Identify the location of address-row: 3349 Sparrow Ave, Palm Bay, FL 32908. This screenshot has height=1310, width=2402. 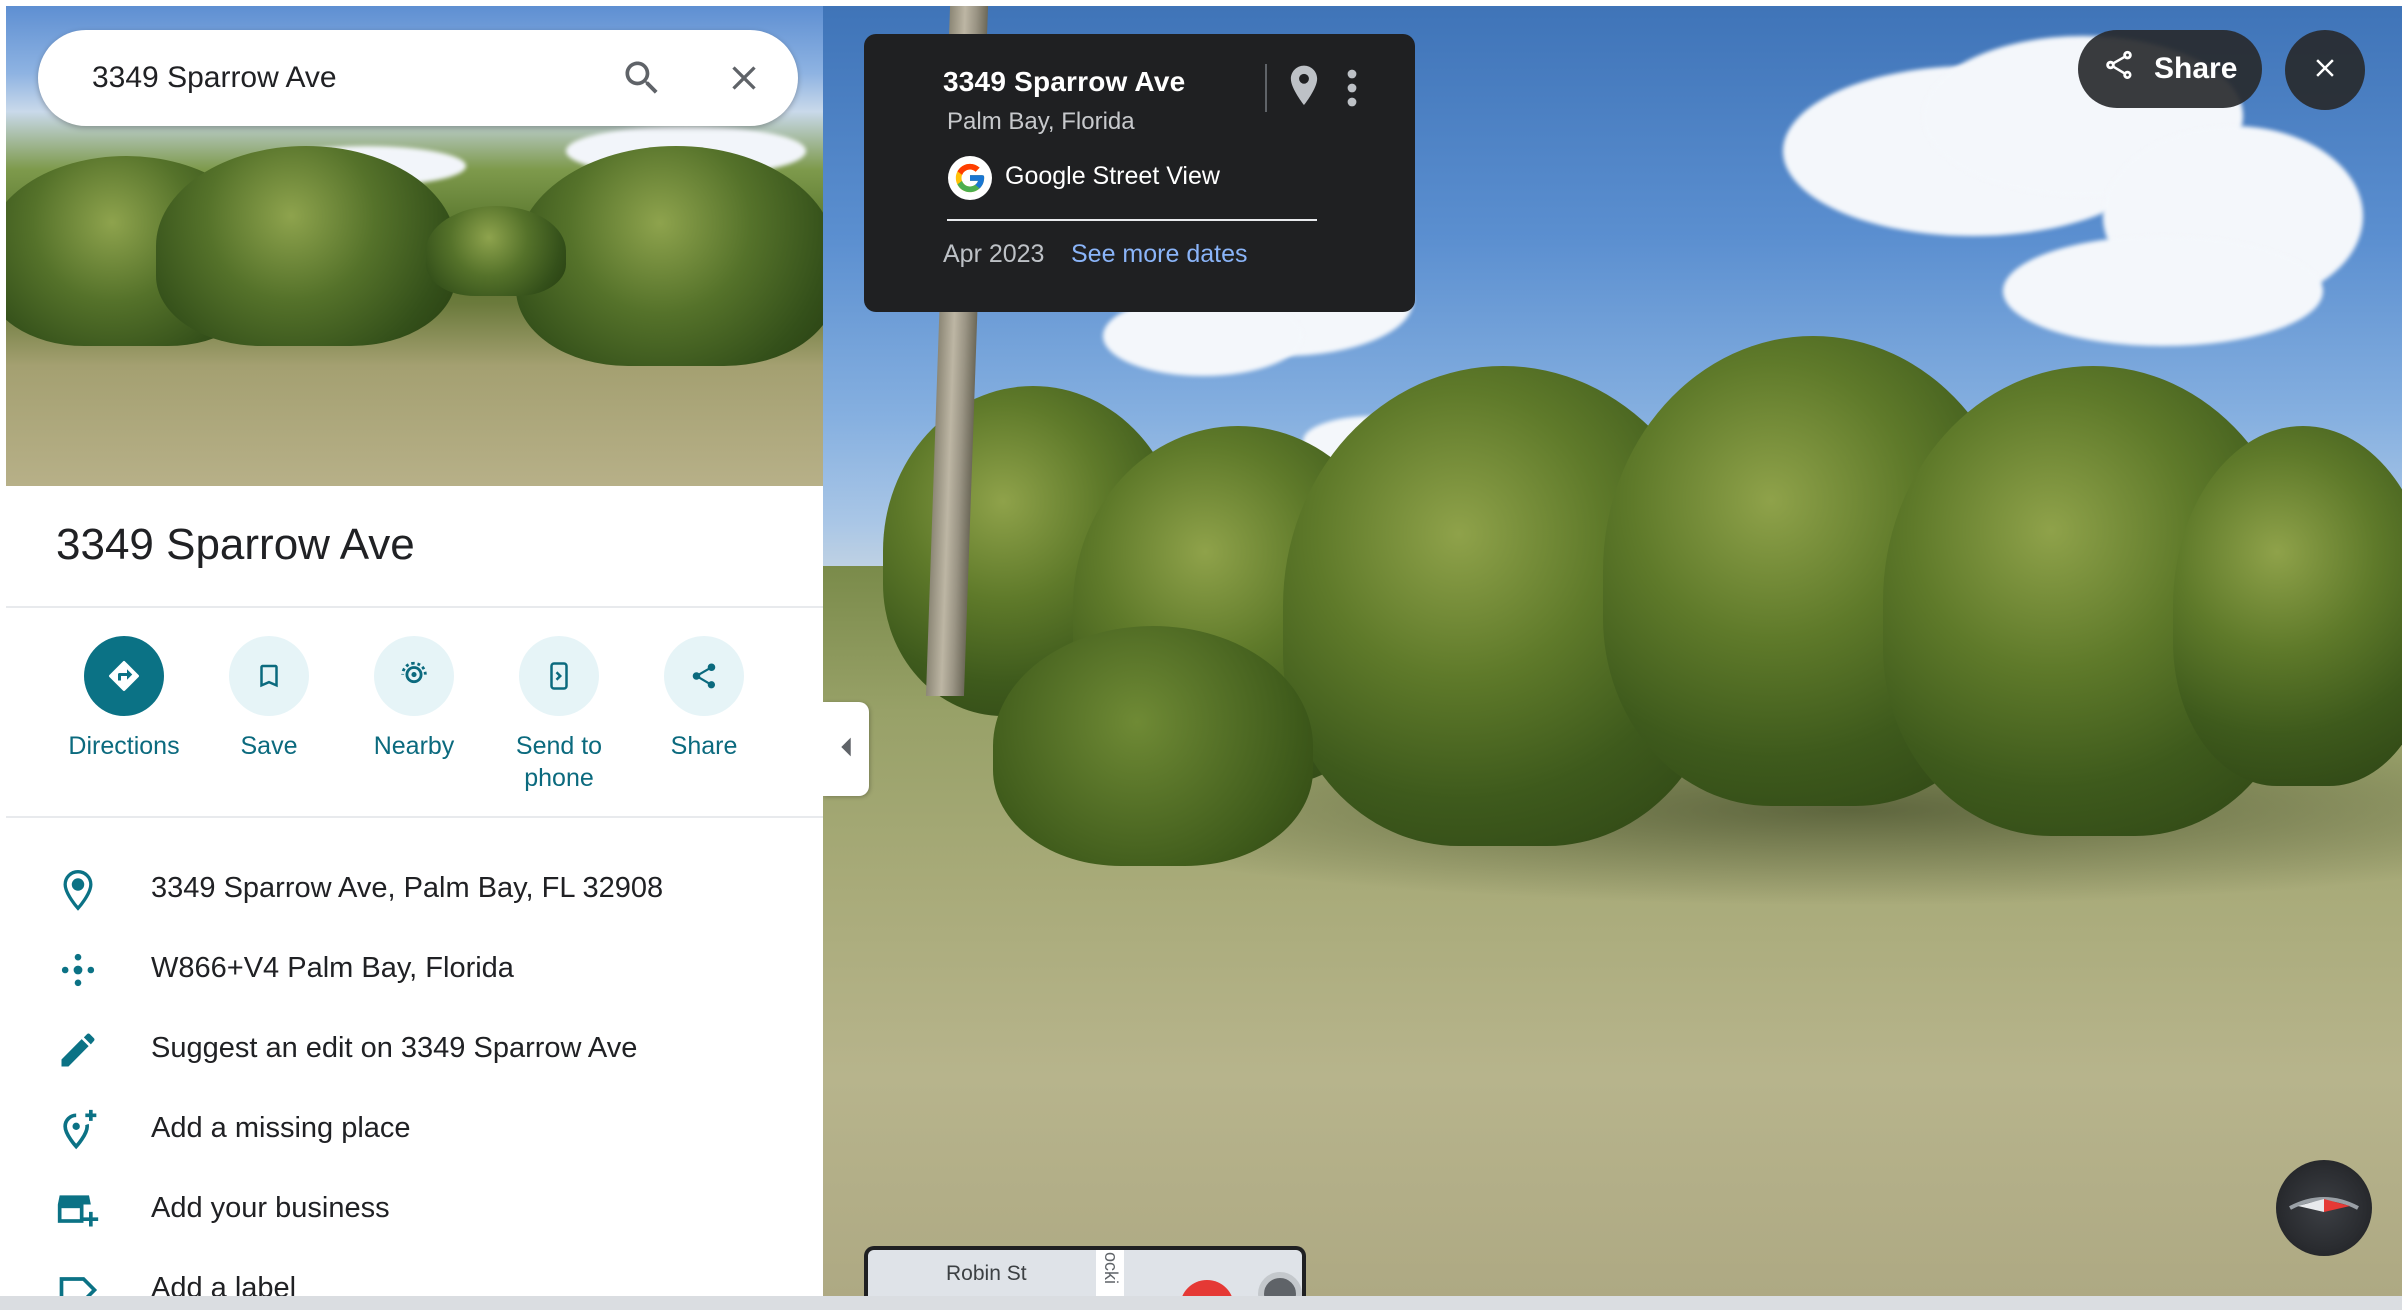
(414, 888).